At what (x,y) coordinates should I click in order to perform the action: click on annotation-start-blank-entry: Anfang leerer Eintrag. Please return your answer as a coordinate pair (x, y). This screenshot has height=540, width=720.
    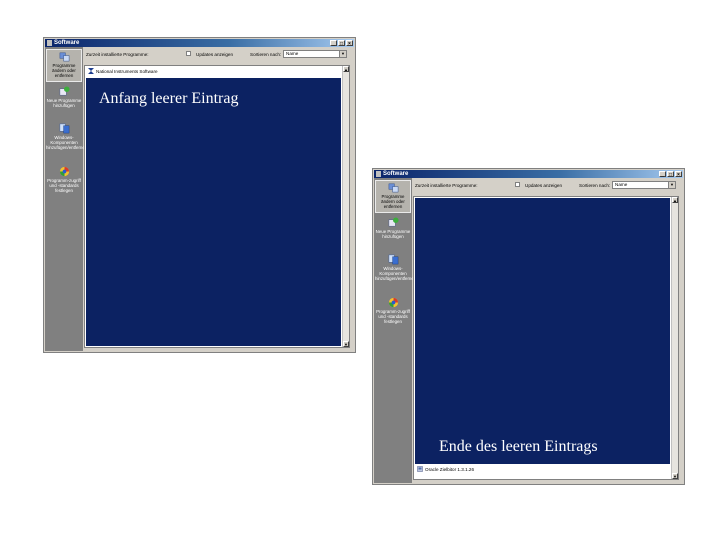
    Looking at the image, I should click on (169, 98).